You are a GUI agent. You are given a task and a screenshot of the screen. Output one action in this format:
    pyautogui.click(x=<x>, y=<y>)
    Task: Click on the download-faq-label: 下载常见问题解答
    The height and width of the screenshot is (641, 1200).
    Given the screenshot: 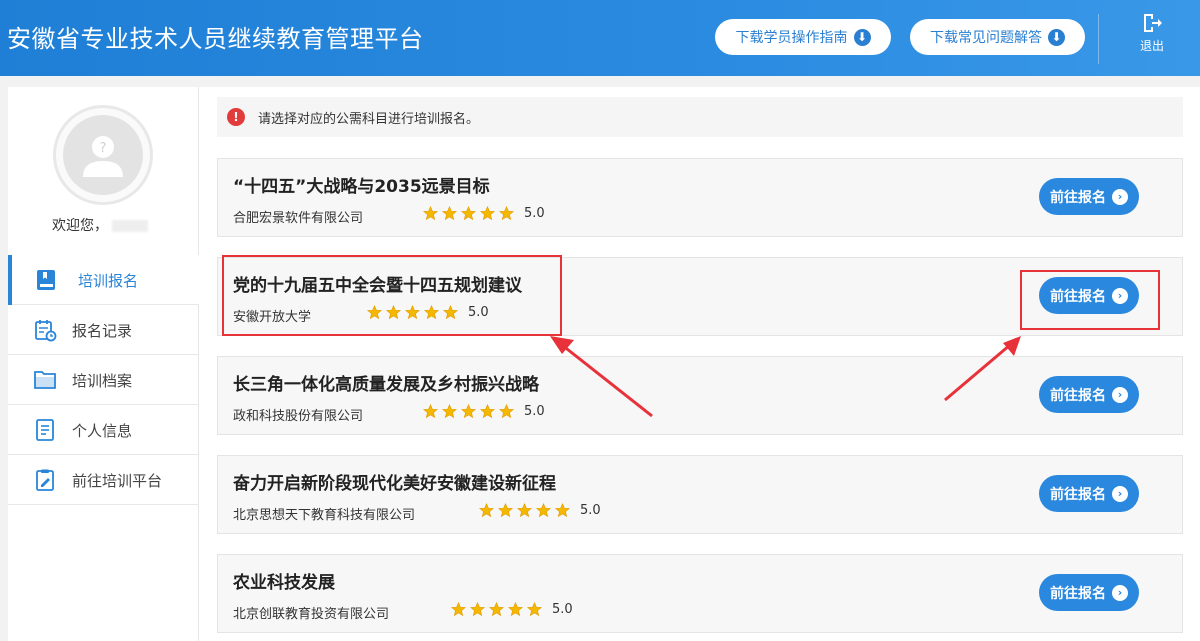 What is the action you would take?
    pyautogui.click(x=986, y=38)
    